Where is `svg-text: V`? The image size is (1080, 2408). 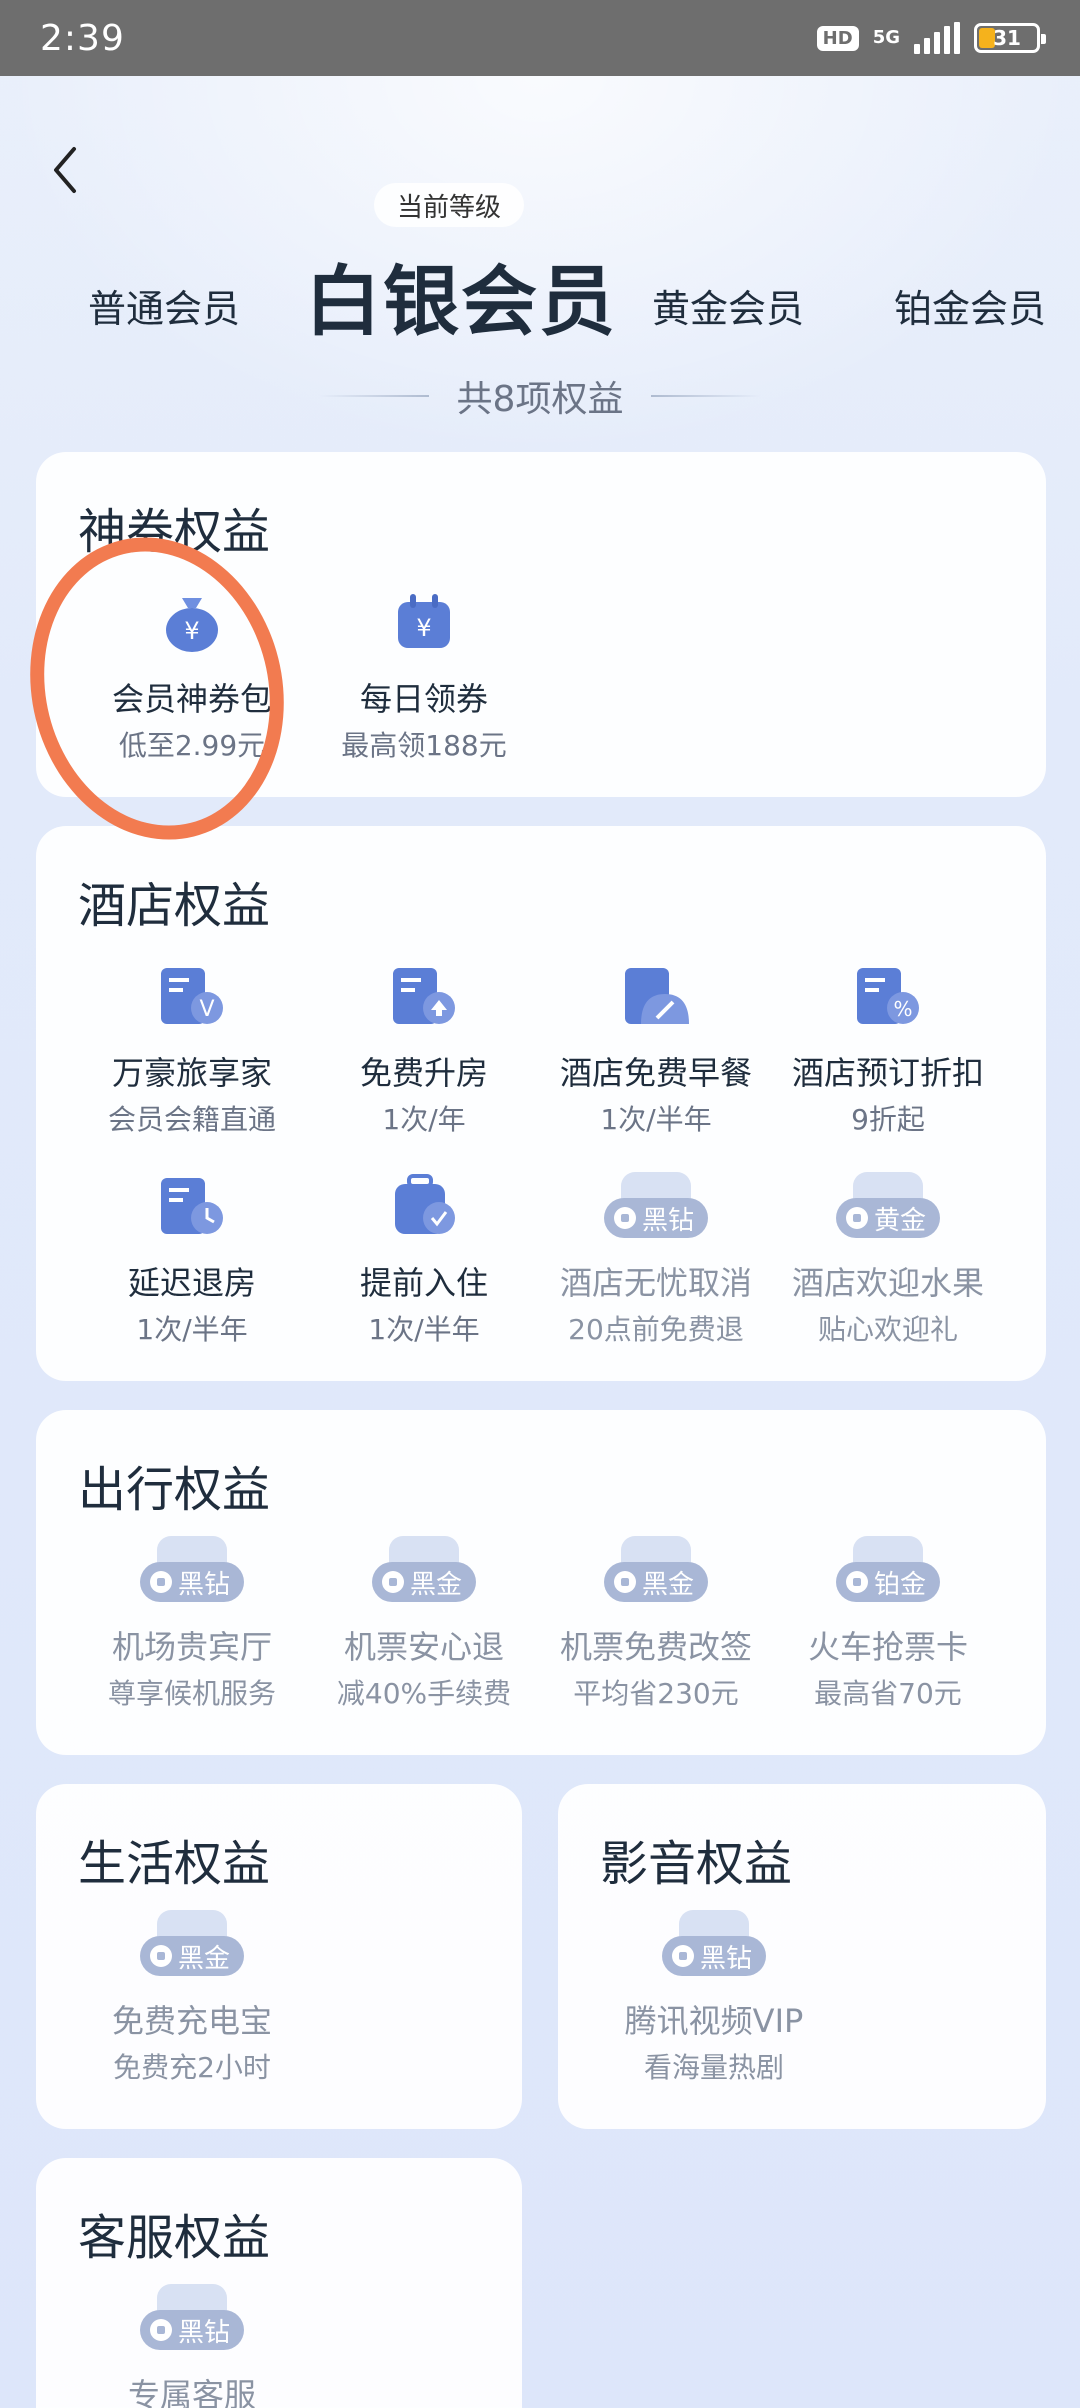 svg-text: V is located at coordinates (206, 1009).